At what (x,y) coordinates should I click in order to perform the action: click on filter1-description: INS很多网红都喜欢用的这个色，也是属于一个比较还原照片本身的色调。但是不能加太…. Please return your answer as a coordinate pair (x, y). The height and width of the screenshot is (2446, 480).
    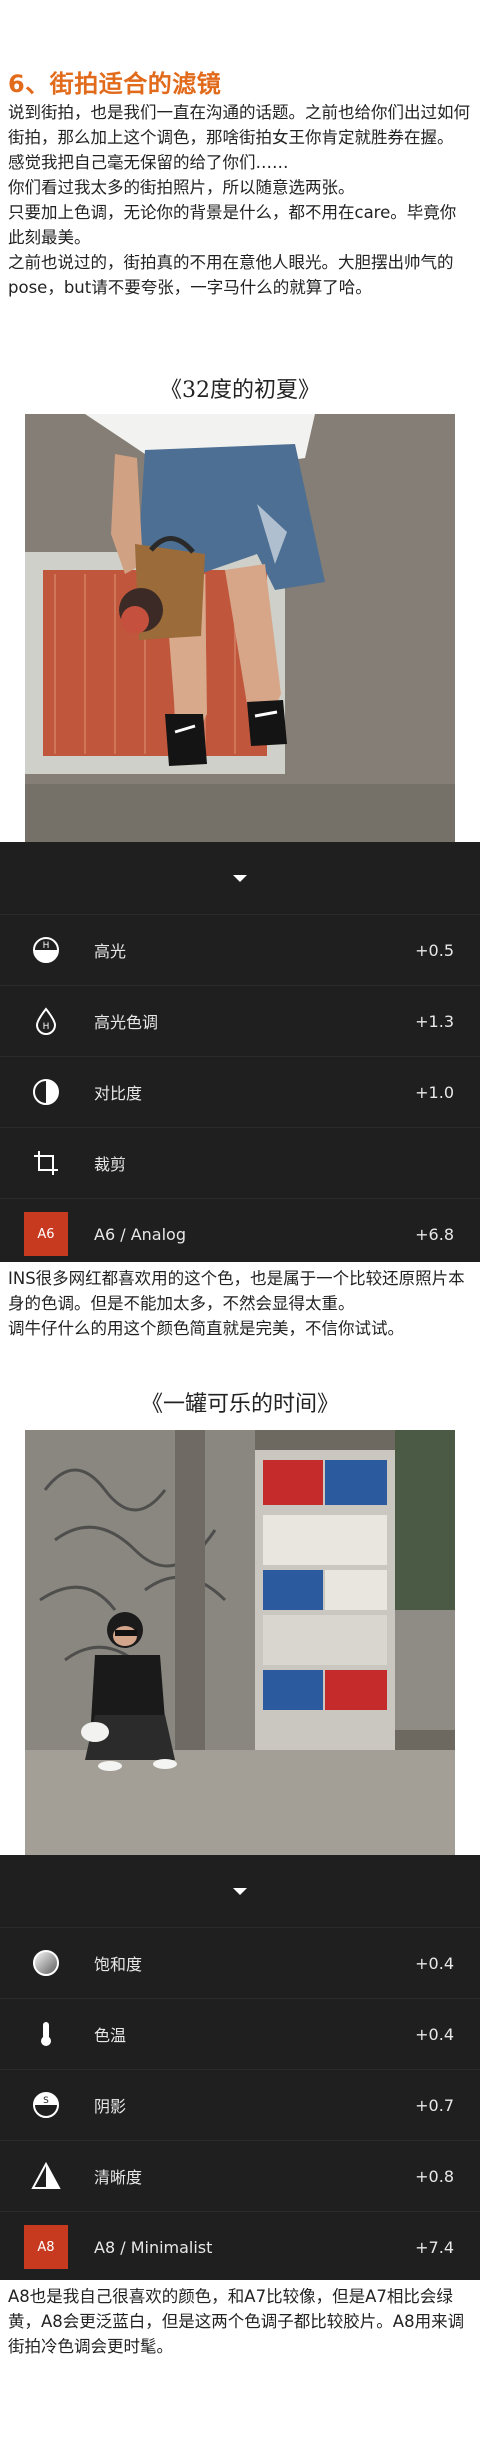
    Looking at the image, I should click on (239, 1303).